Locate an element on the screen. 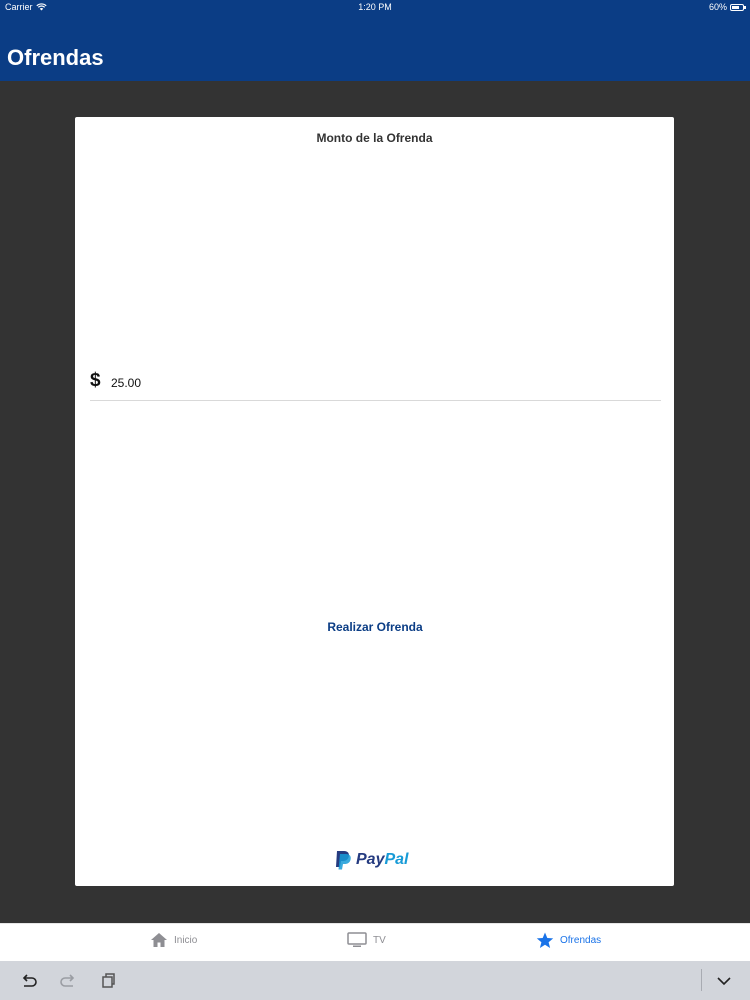  tv-icon is located at coordinates (357, 939).